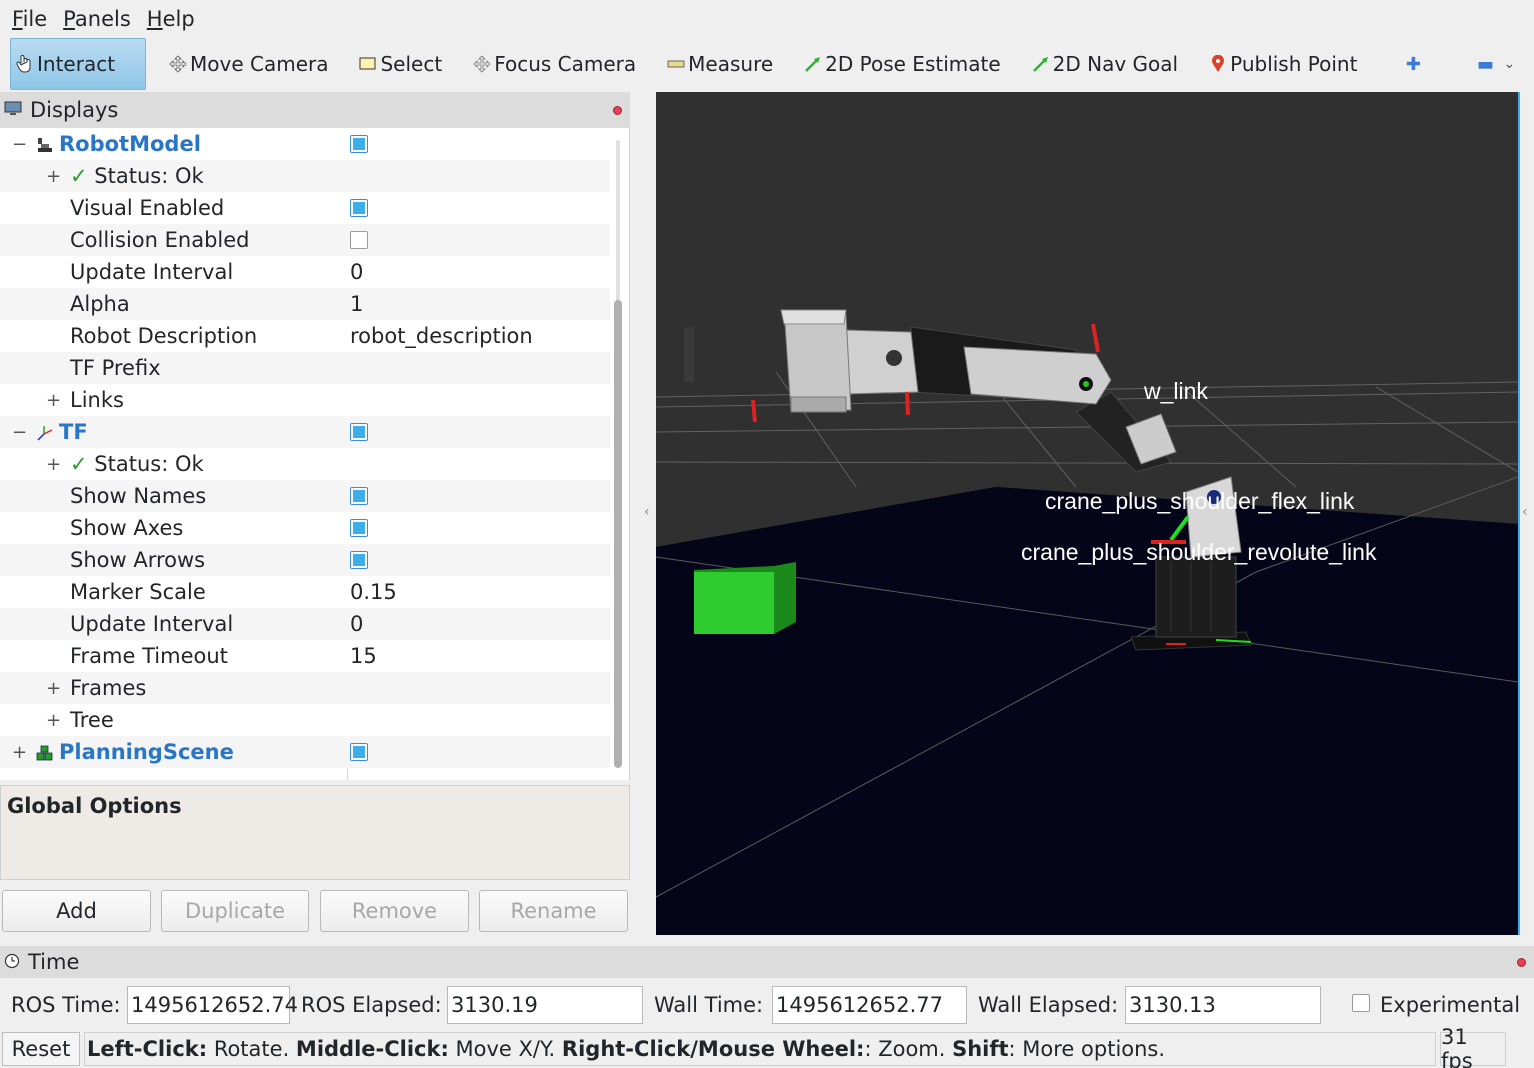 The image size is (1534, 1068). What do you see at coordinates (1223, 1005) in the screenshot?
I see `wall-elapsed-field: 3130.13` at bounding box center [1223, 1005].